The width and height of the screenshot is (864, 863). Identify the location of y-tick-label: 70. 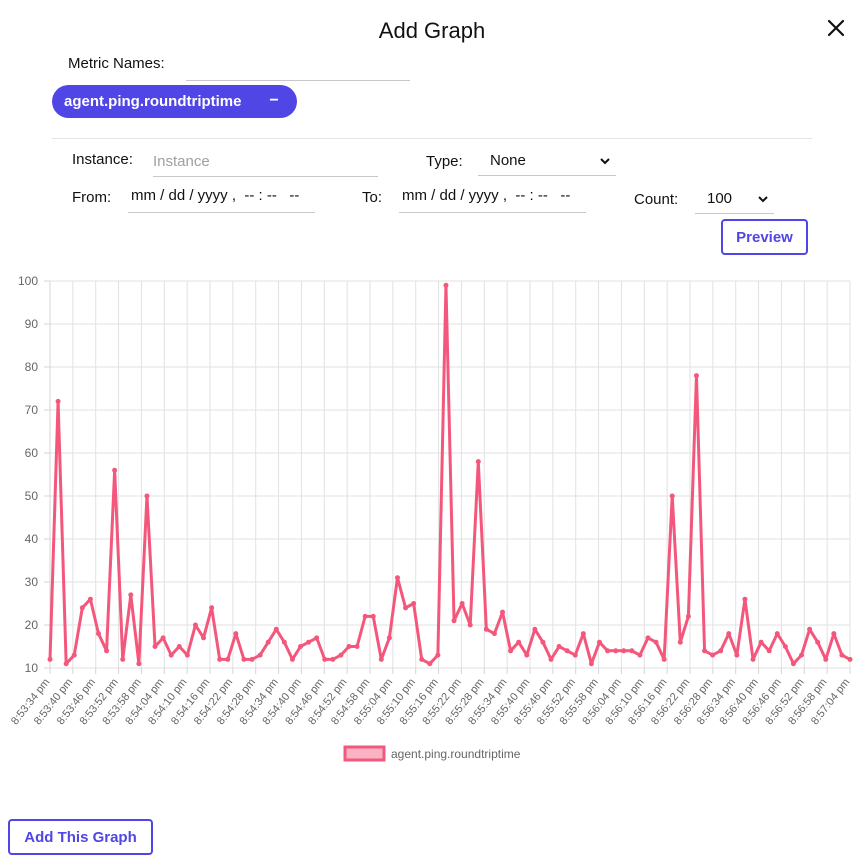
(32, 410).